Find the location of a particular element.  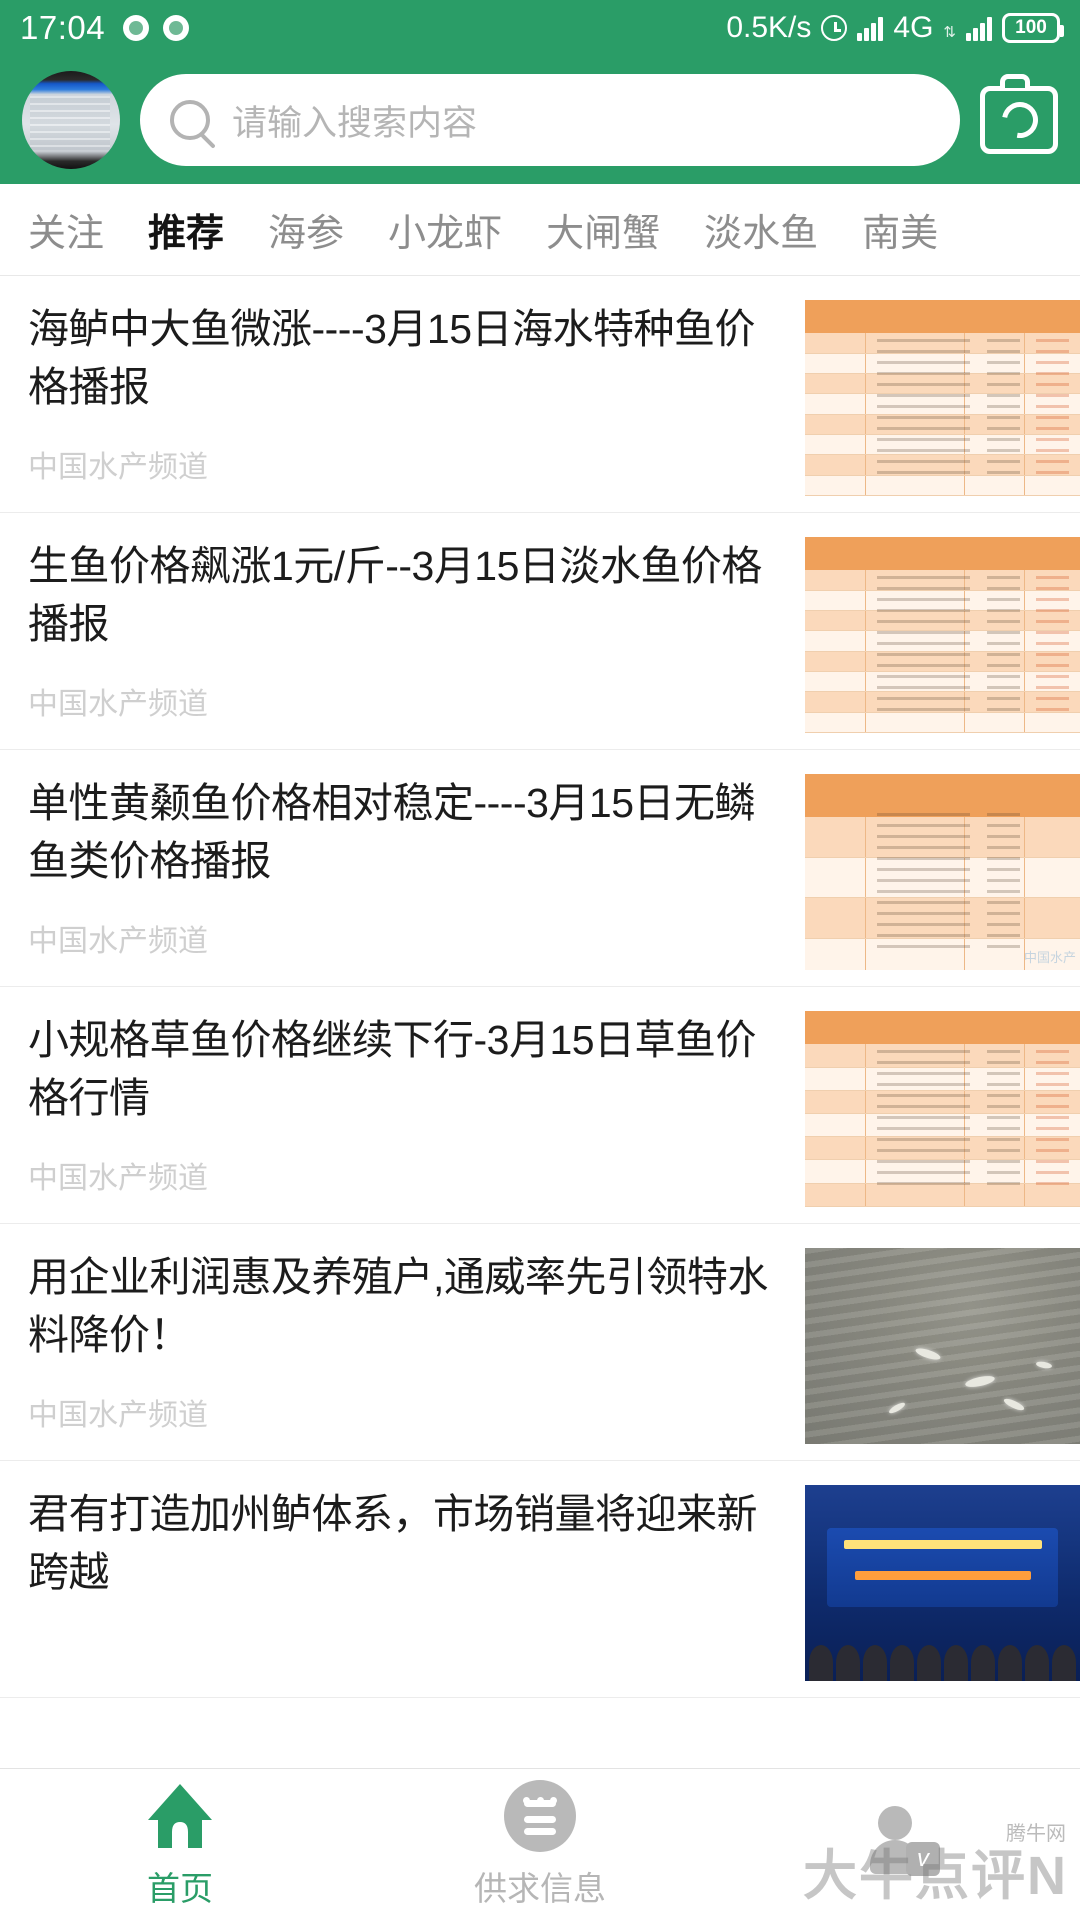

article-thumbnail: 中国水产 is located at coordinates (942, 872).